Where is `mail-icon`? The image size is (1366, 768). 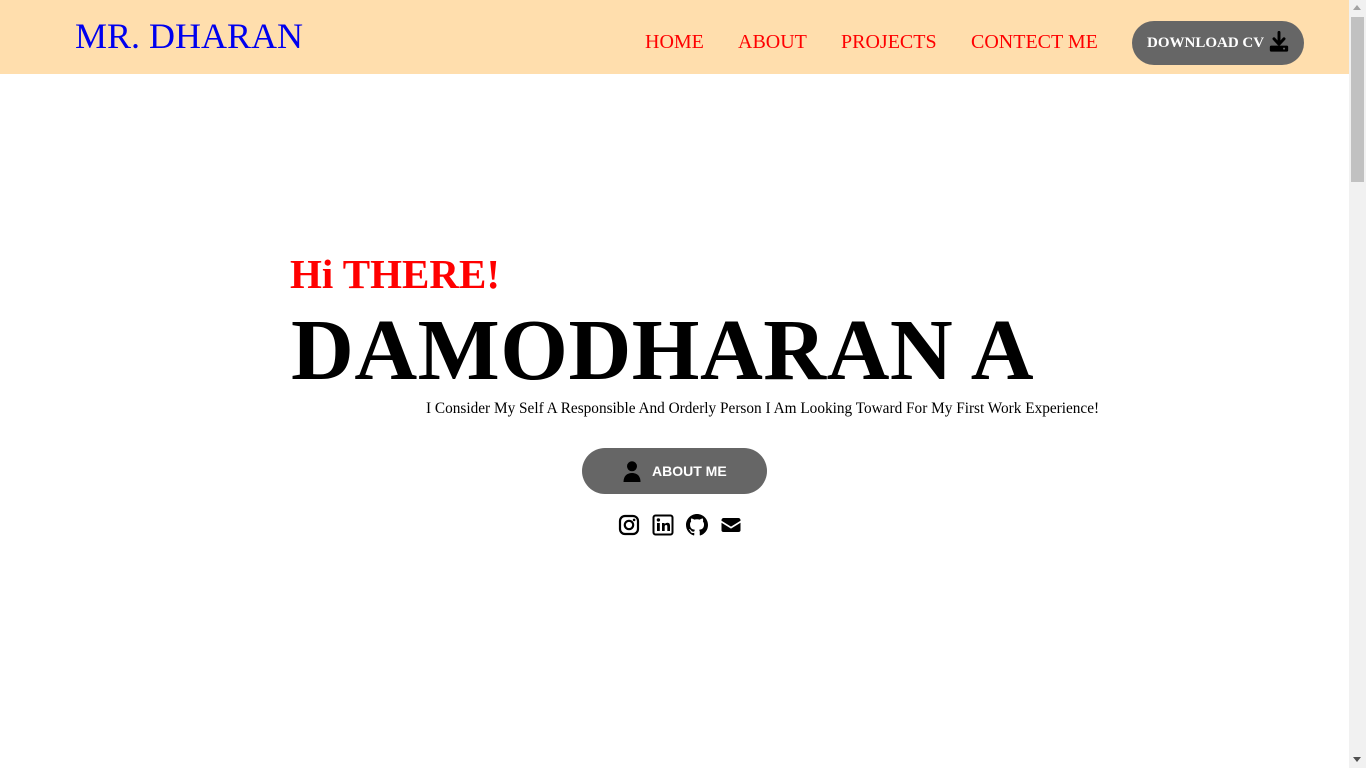 mail-icon is located at coordinates (731, 525).